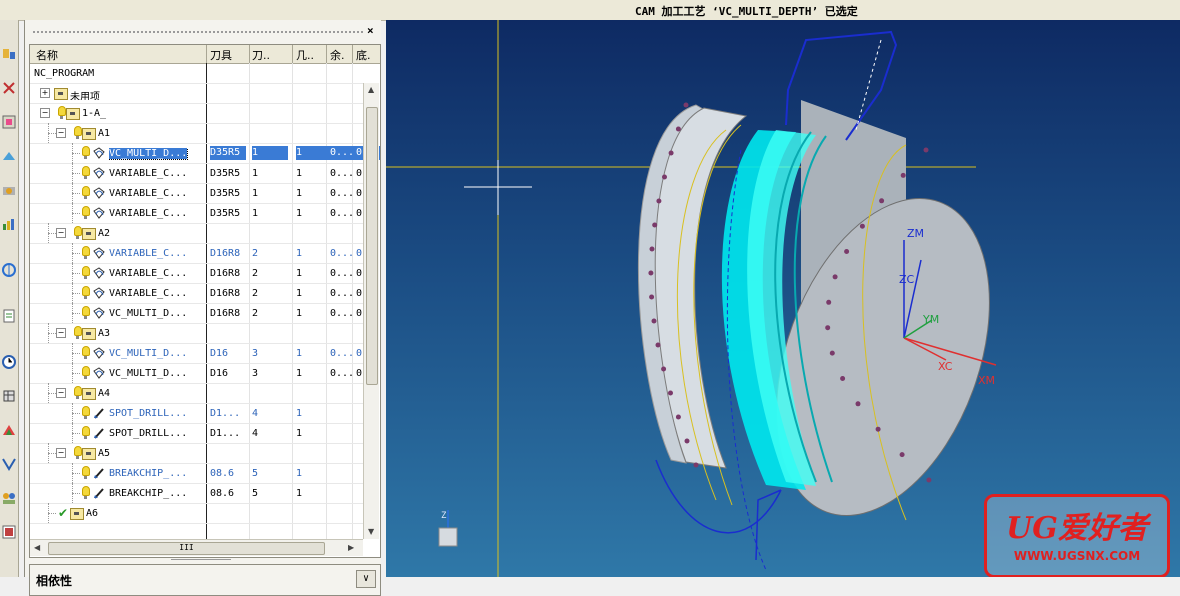 The image size is (1180, 596). I want to click on assembly-navigator-icon, so click(9, 54).